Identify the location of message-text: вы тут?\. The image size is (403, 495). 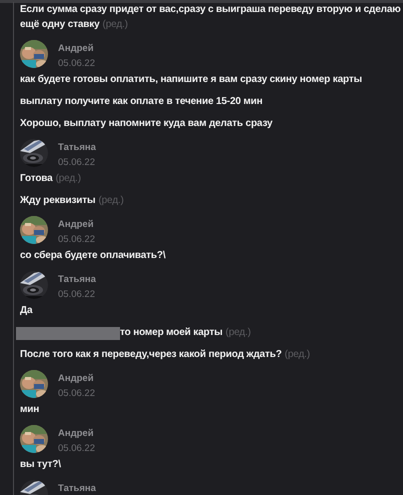
(40, 465).